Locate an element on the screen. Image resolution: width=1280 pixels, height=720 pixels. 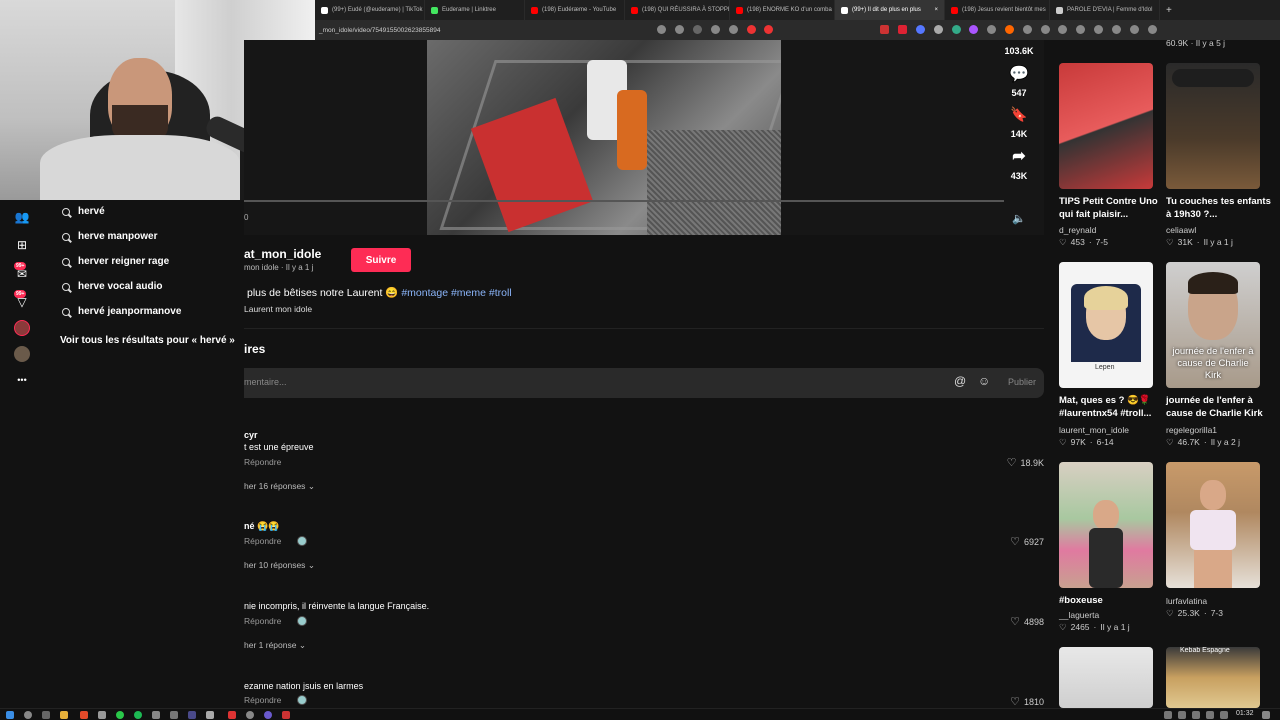
tab-close-icon: × is located at coordinates (936, 10).